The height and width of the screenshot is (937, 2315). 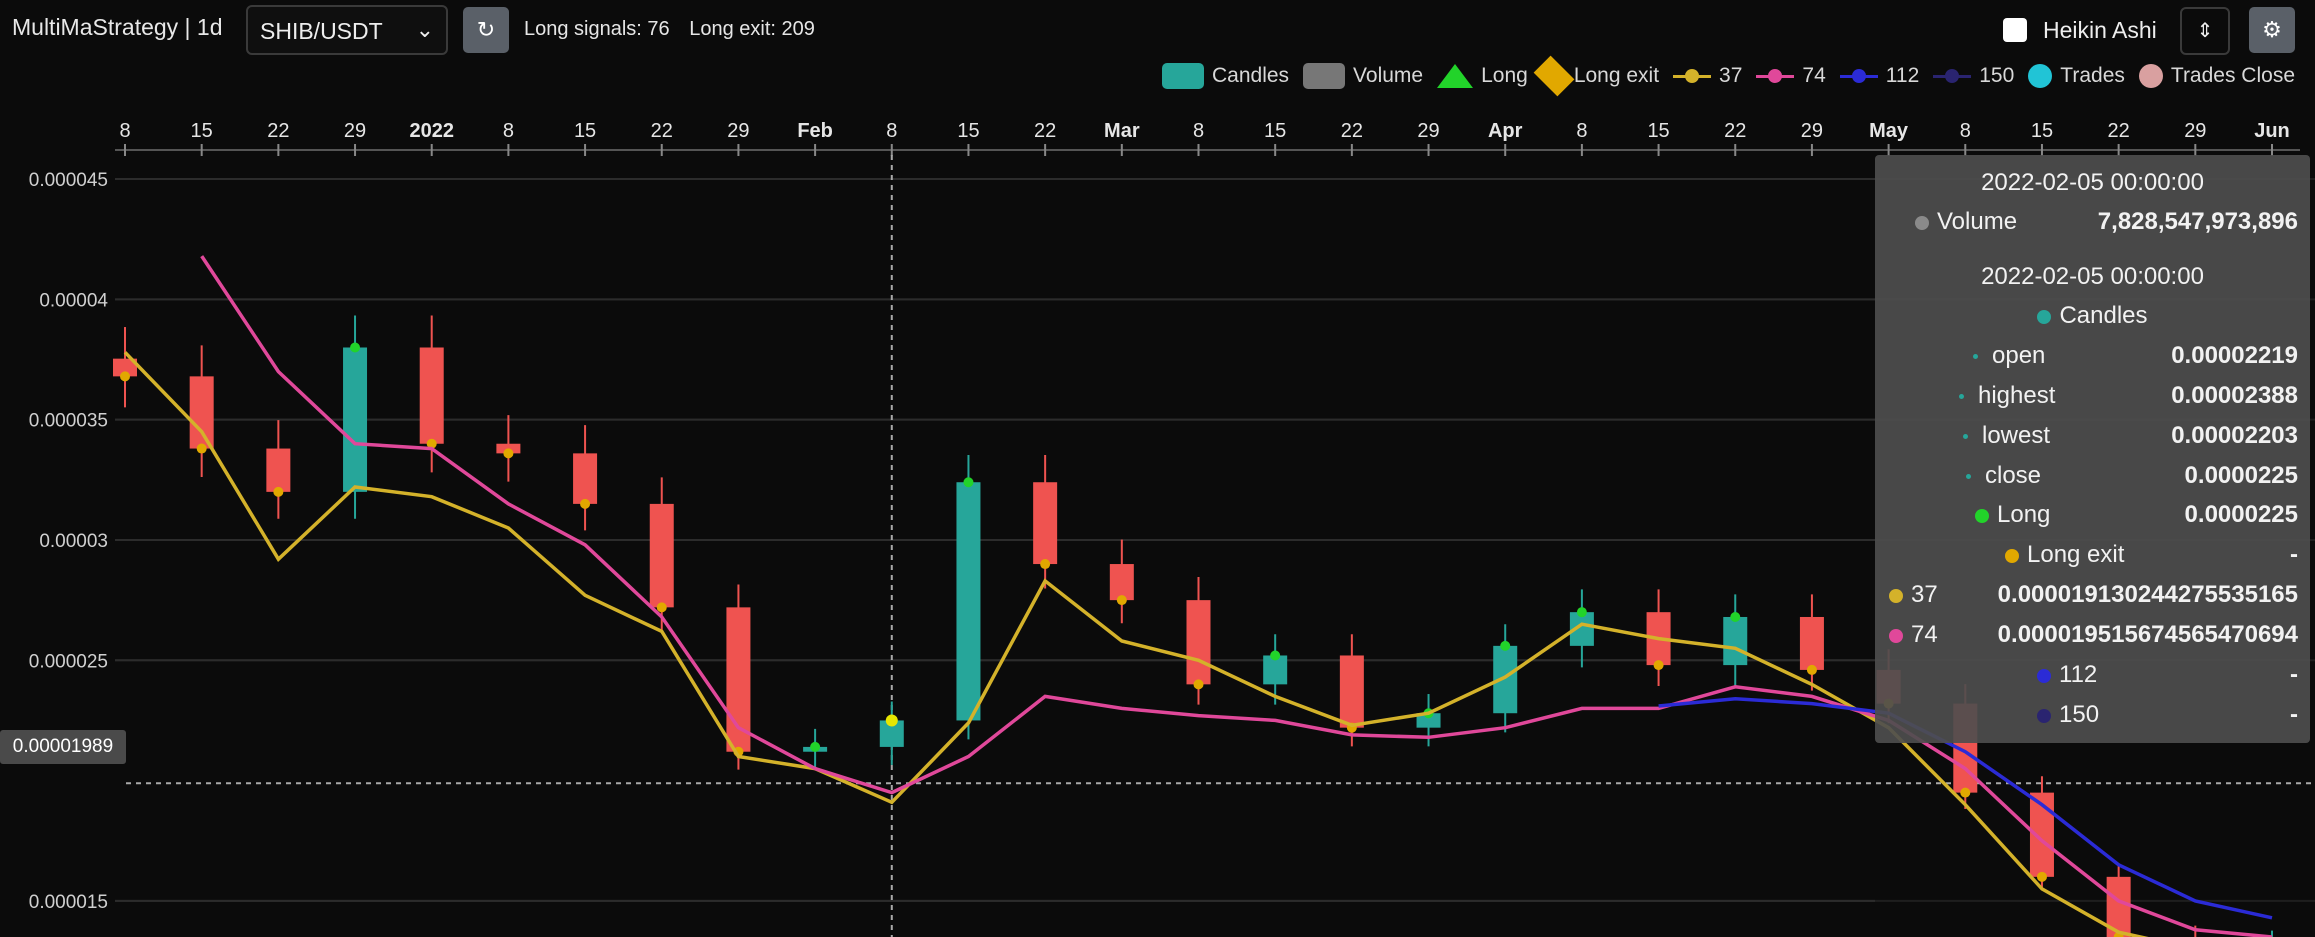 What do you see at coordinates (1896, 595) in the screenshot?
I see `ma37-dot-icon` at bounding box center [1896, 595].